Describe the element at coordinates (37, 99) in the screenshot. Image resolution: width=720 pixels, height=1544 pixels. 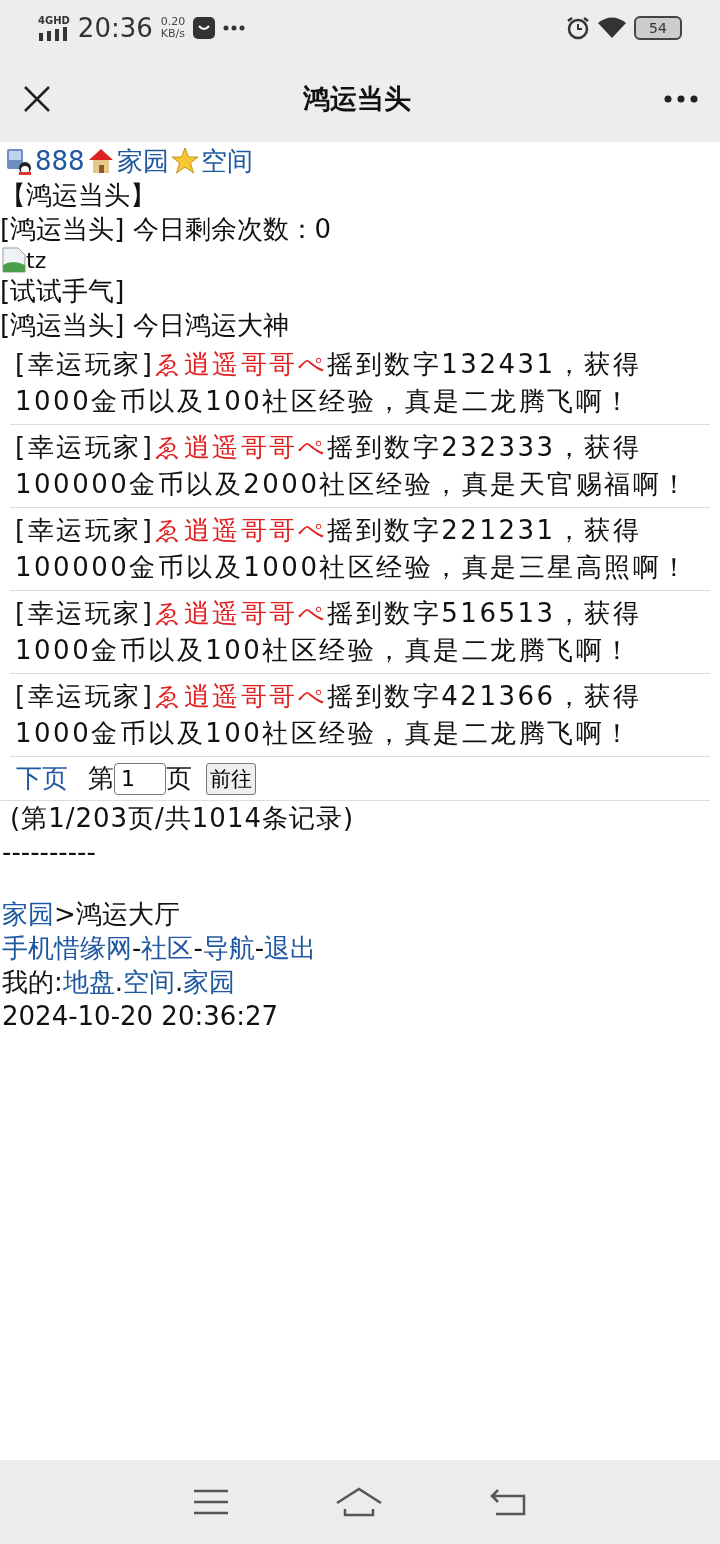
I see `close-icon` at that location.